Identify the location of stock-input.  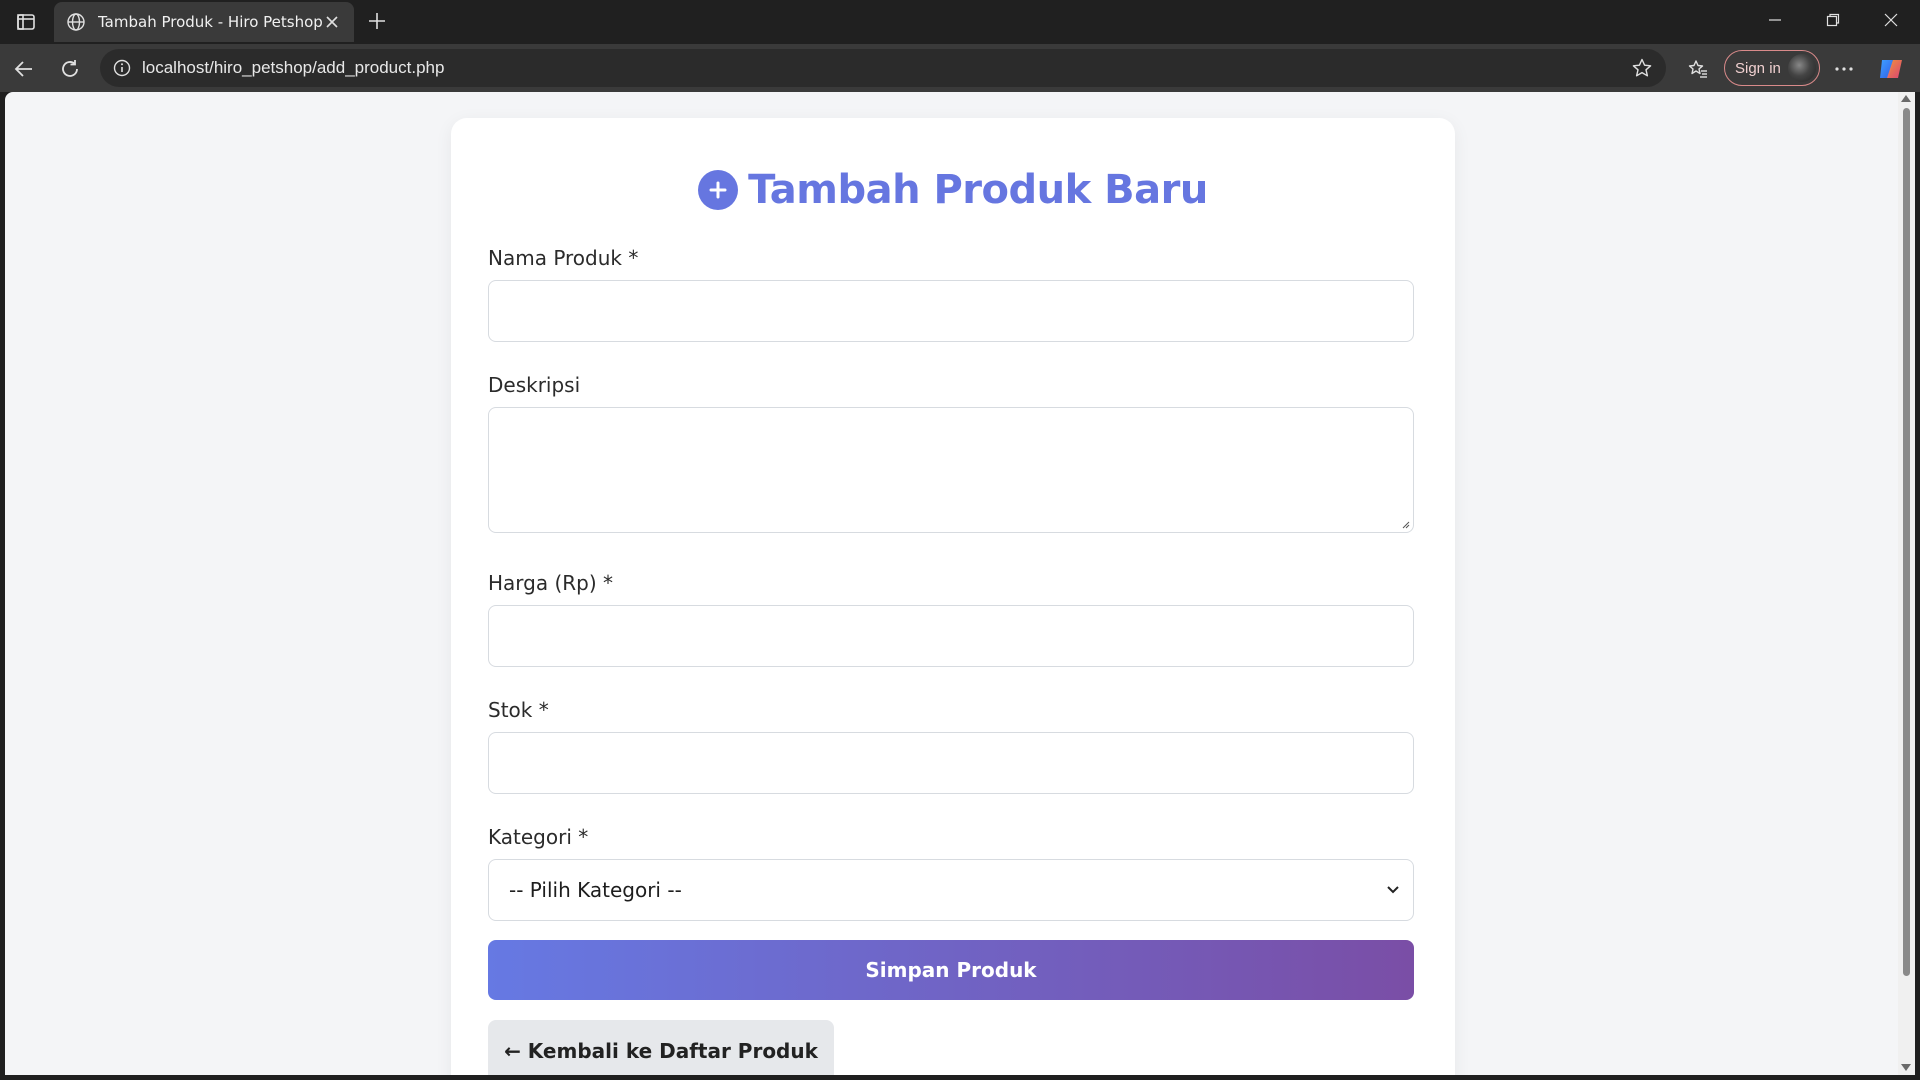
(951, 763).